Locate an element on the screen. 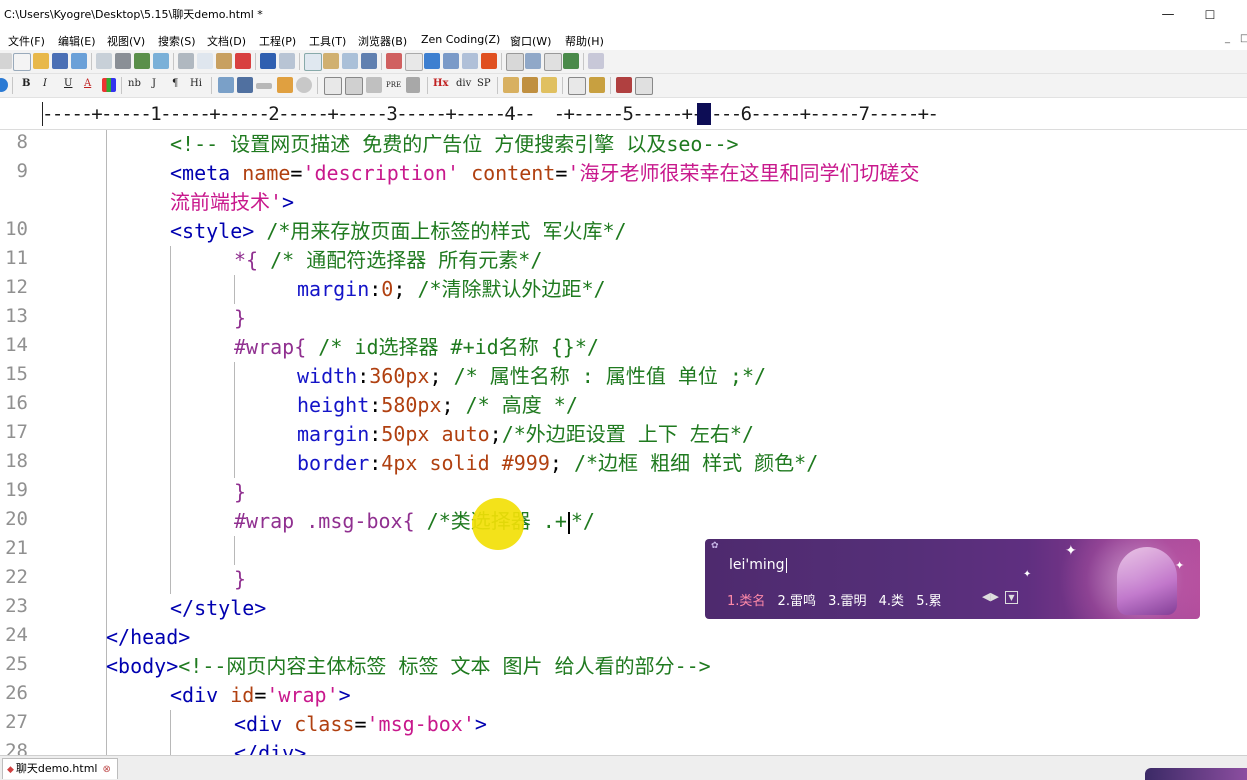 The height and width of the screenshot is (780, 1247). open-folder-icon is located at coordinates (41, 61).